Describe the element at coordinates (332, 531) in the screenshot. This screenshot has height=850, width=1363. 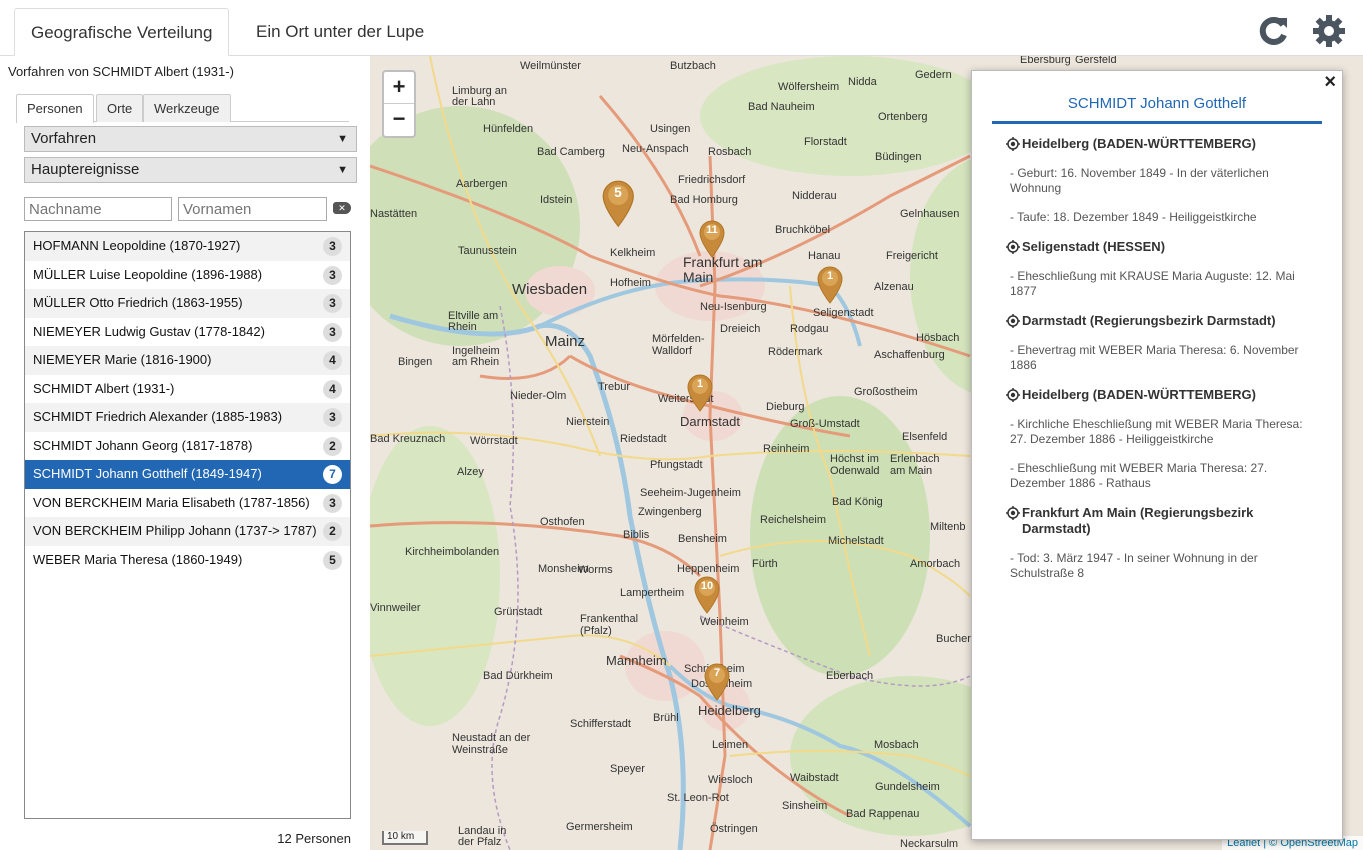
I see `event-count-badge: 2` at that location.